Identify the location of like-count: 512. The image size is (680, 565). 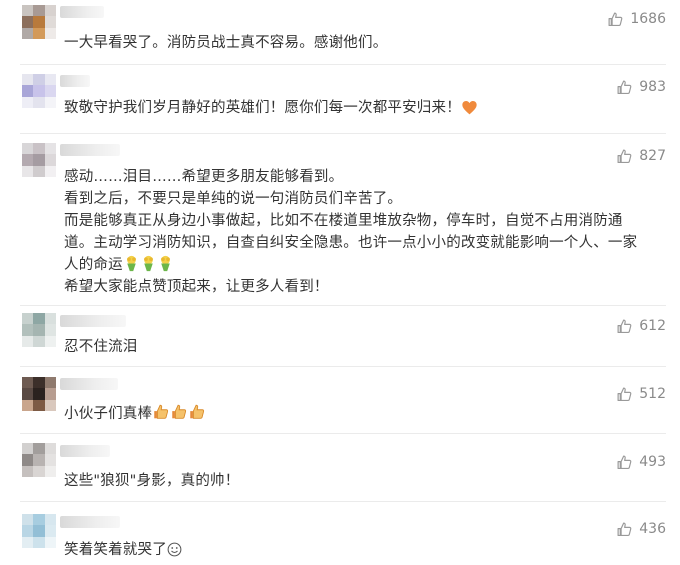
(652, 394).